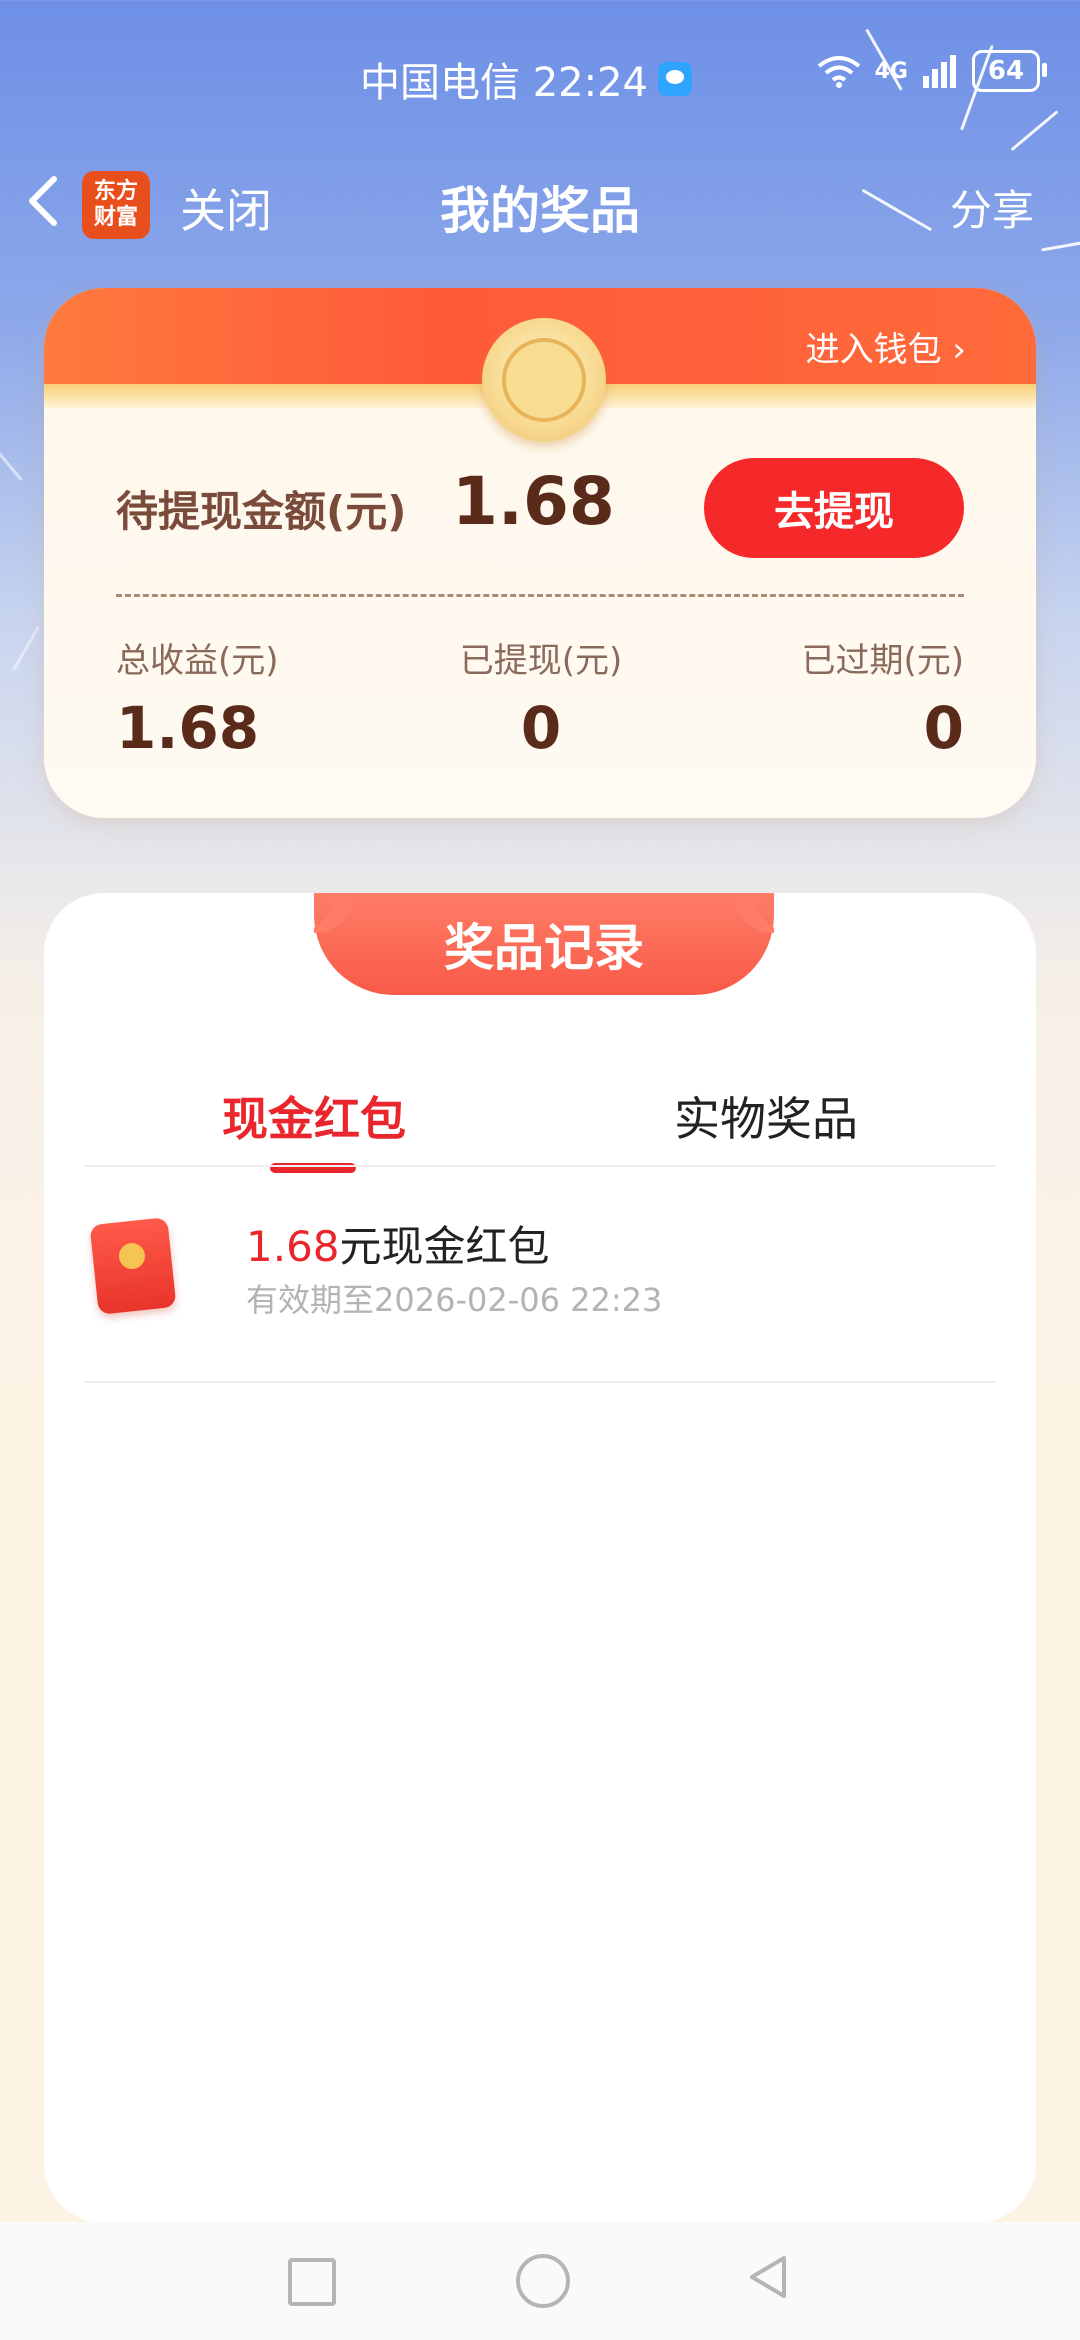  I want to click on message-notification-icon, so click(675, 79).